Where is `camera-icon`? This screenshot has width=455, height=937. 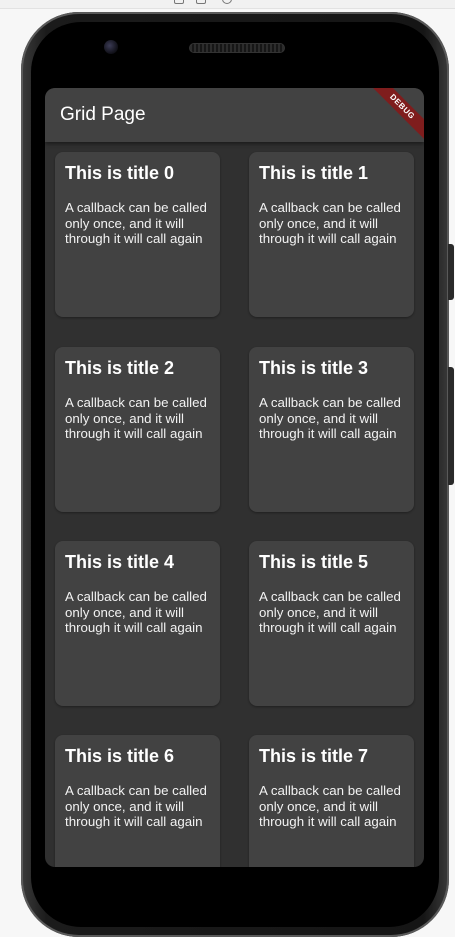 camera-icon is located at coordinates (111, 47).